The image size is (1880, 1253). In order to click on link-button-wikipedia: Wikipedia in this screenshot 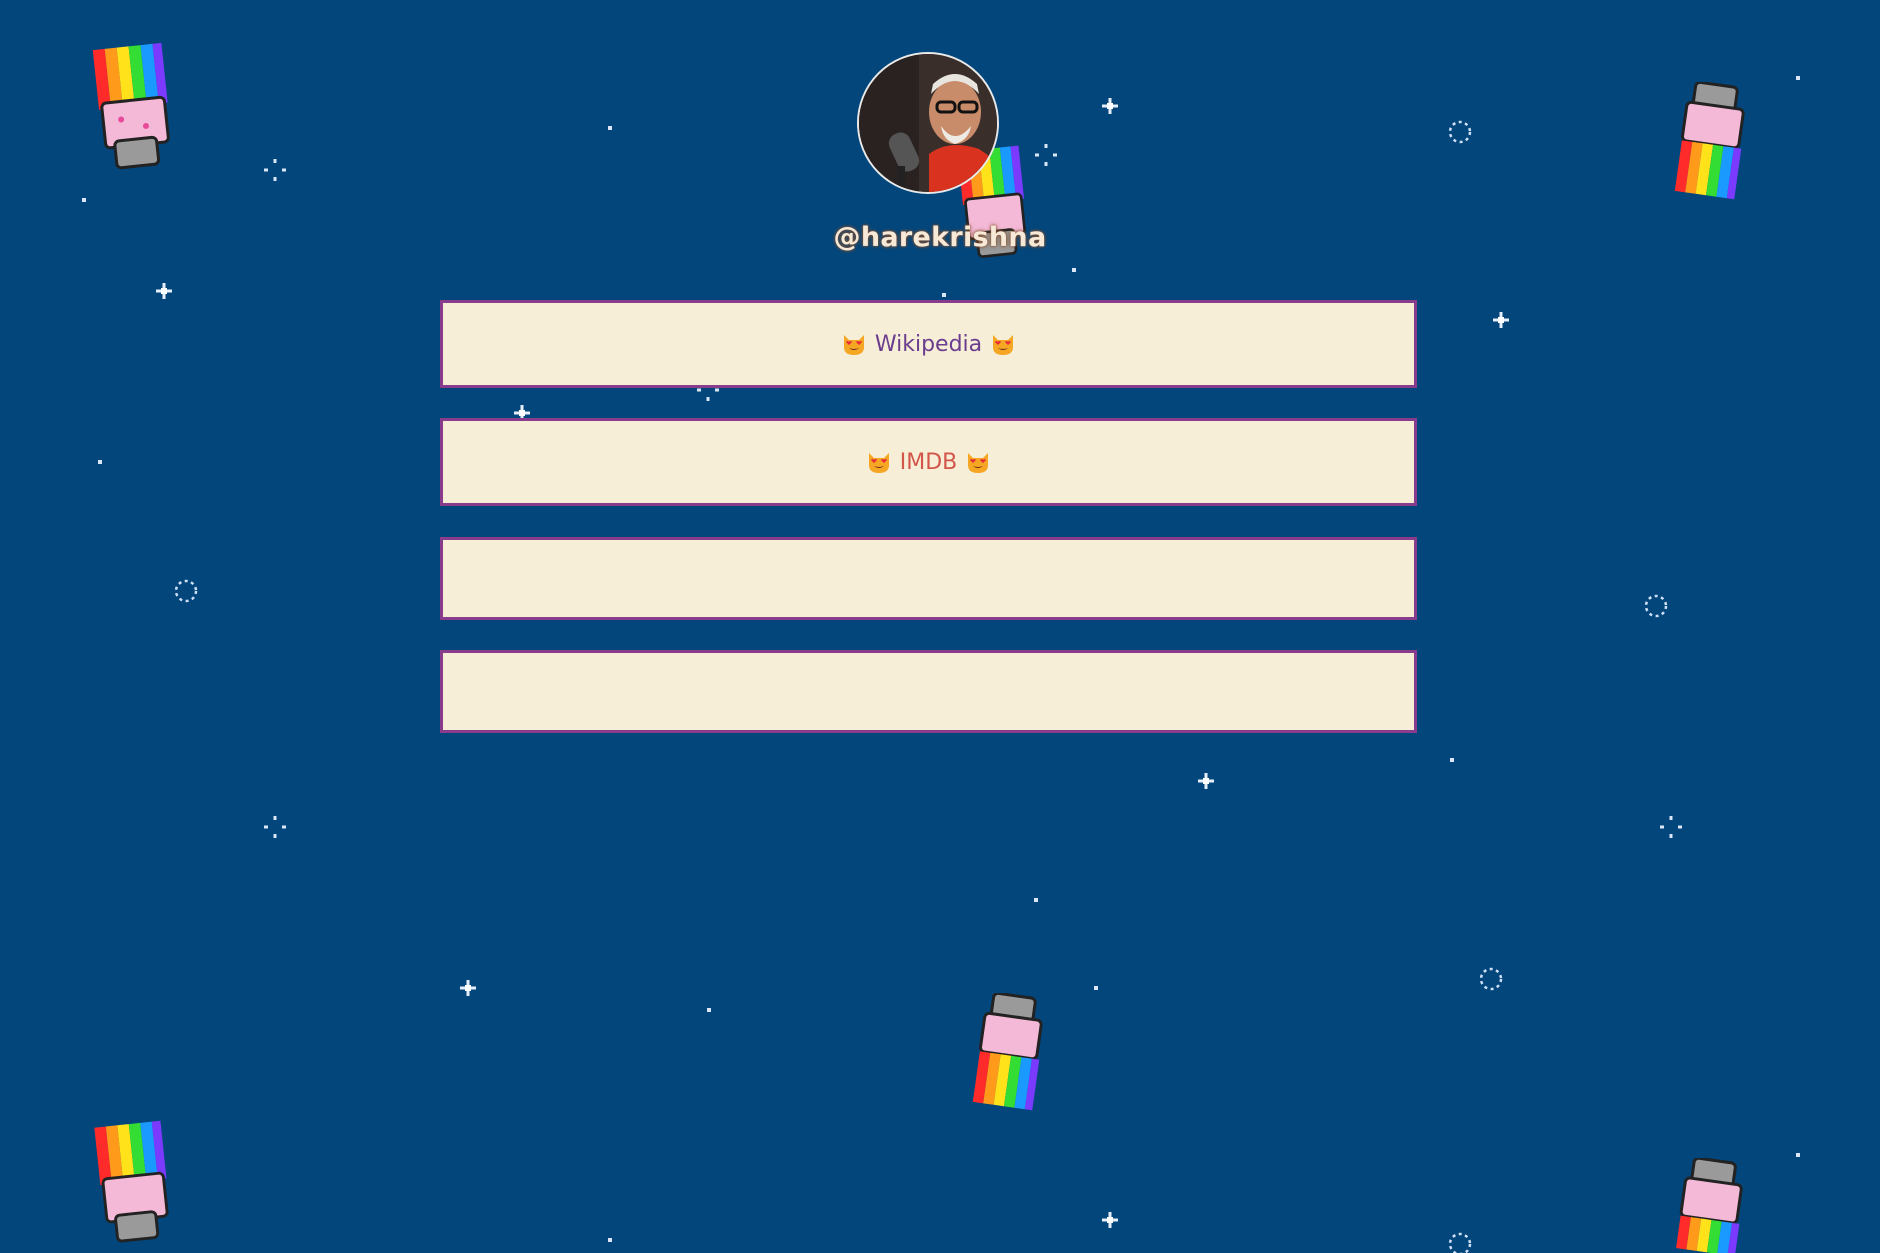, I will do `click(928, 344)`.